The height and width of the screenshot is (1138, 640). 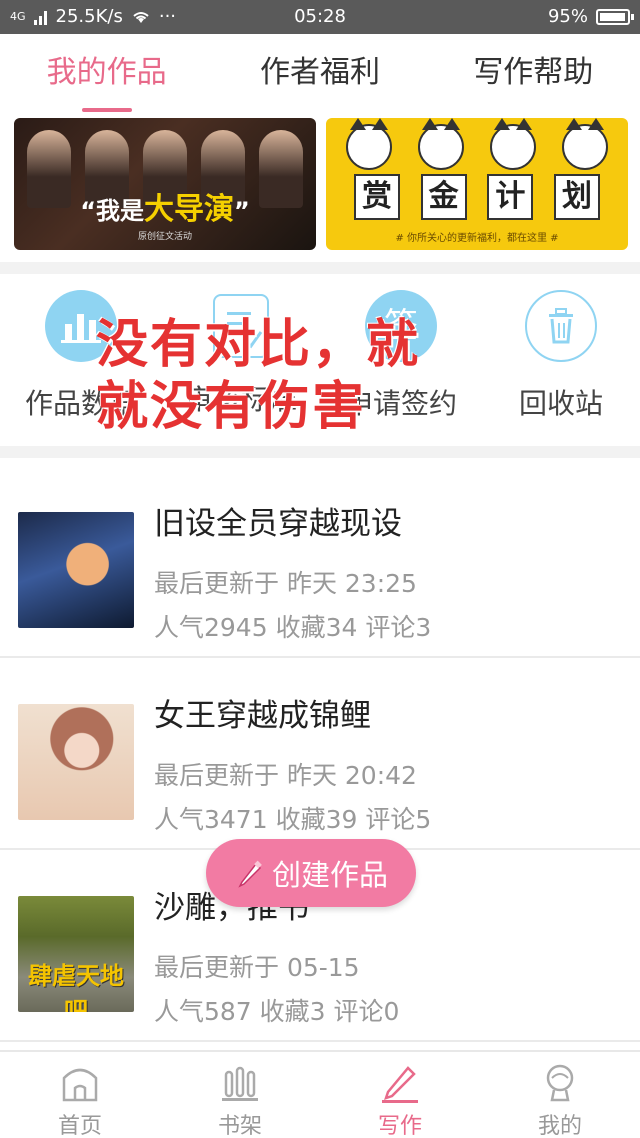 I want to click on trash-icon, so click(x=561, y=326).